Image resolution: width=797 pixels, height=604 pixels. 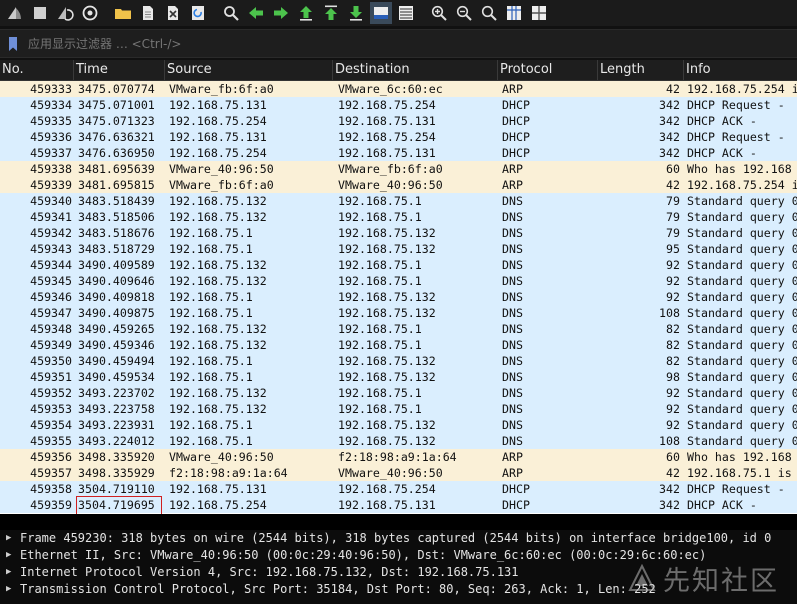 I want to click on go-last-icon, so click(x=356, y=13).